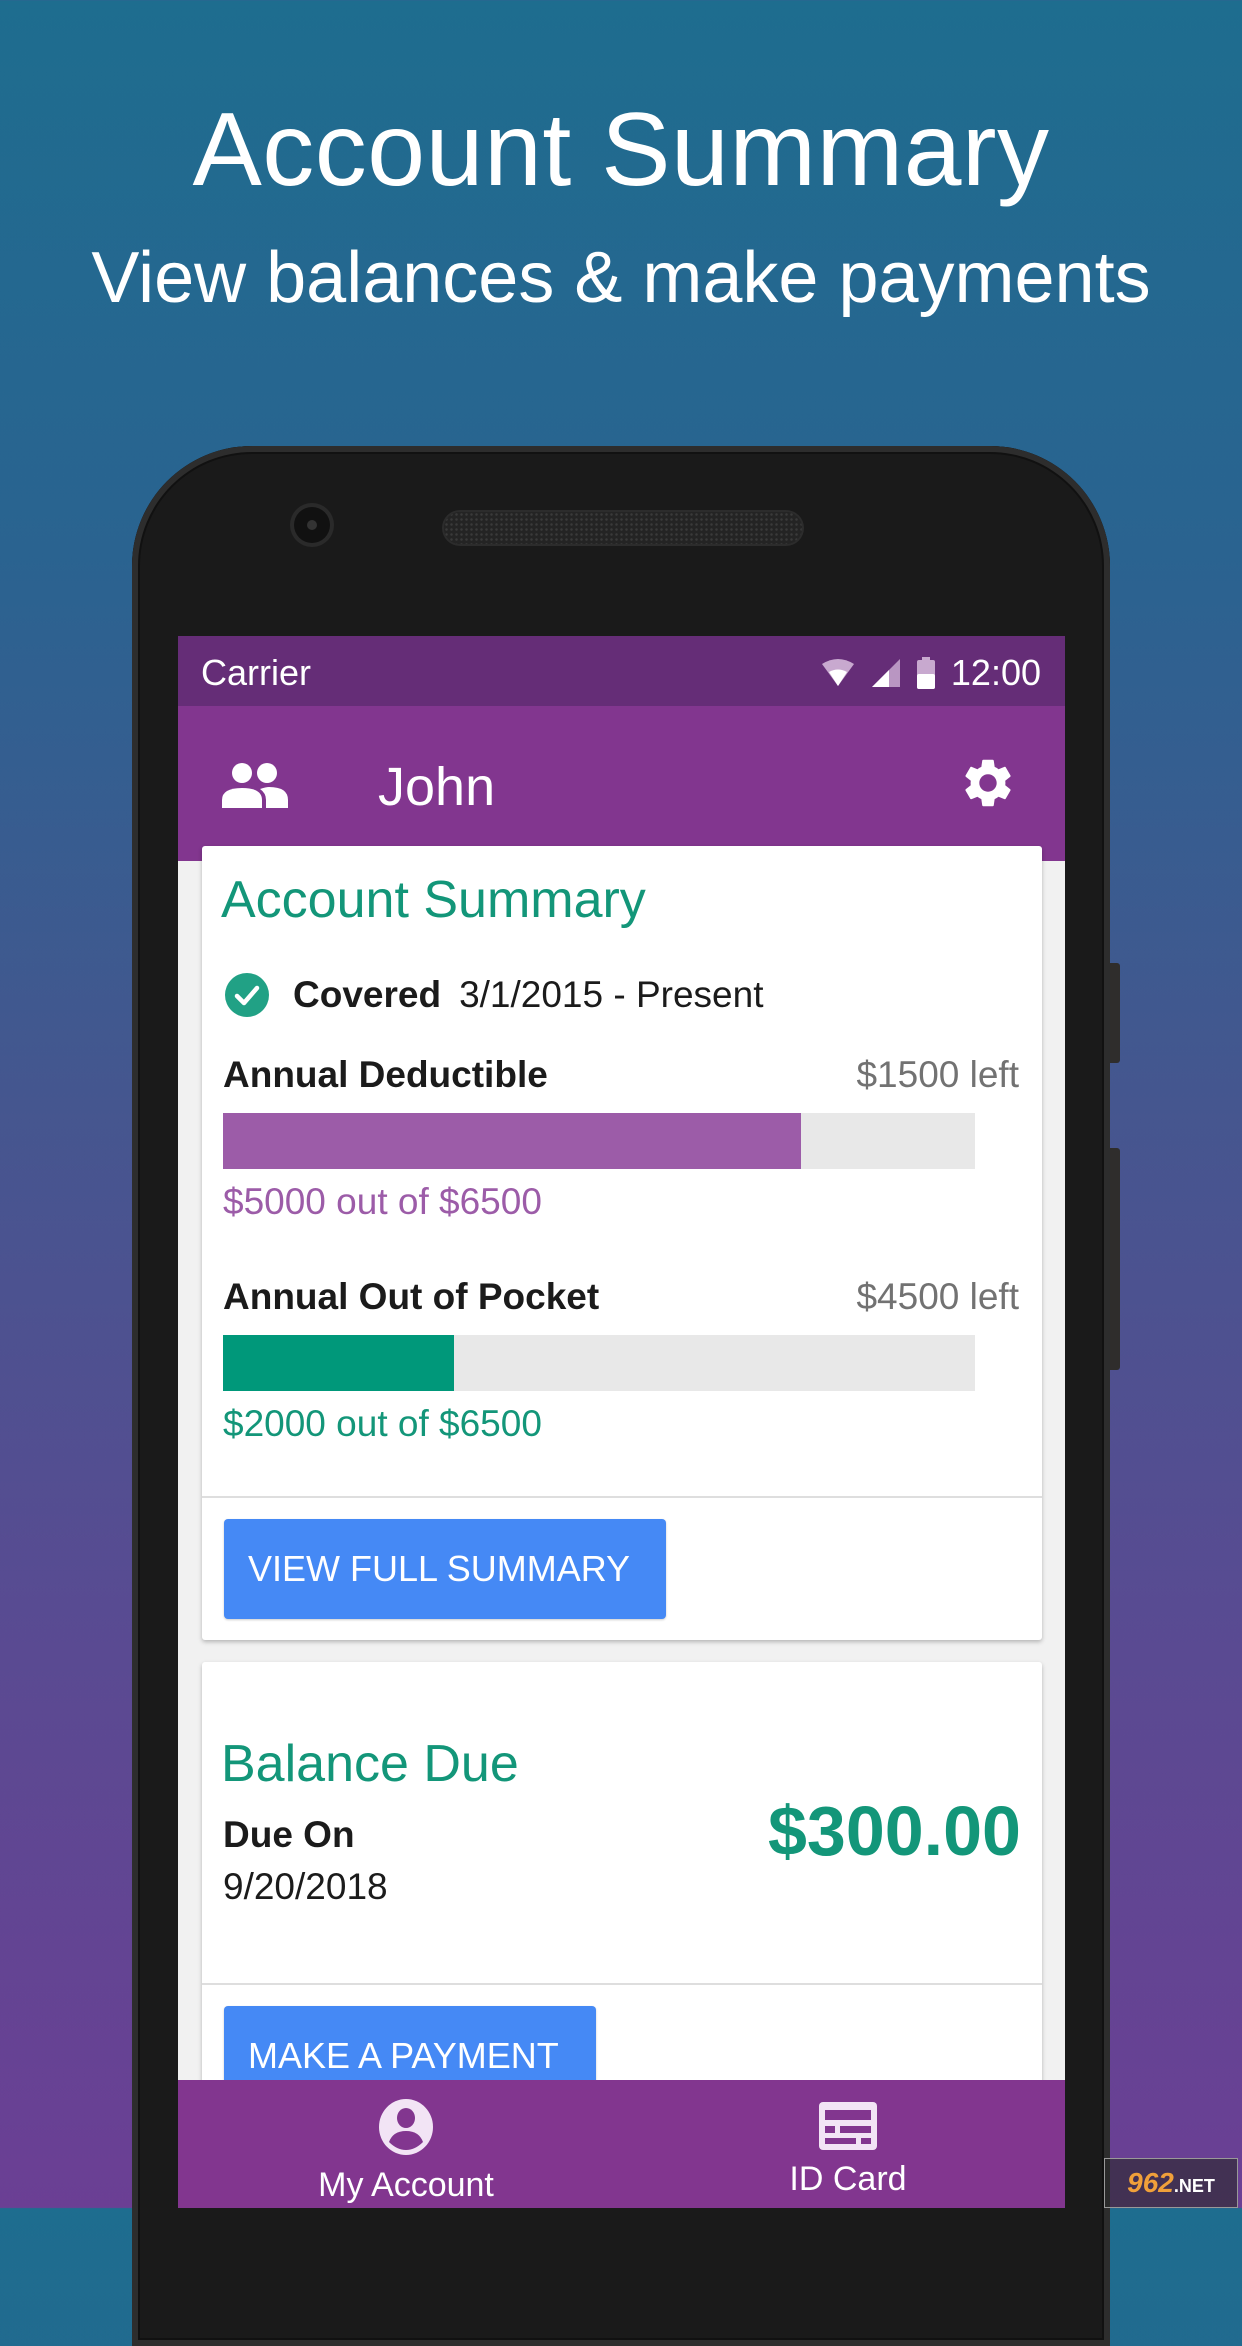 Image resolution: width=1242 pixels, height=2346 pixels. I want to click on battery-icon, so click(926, 673).